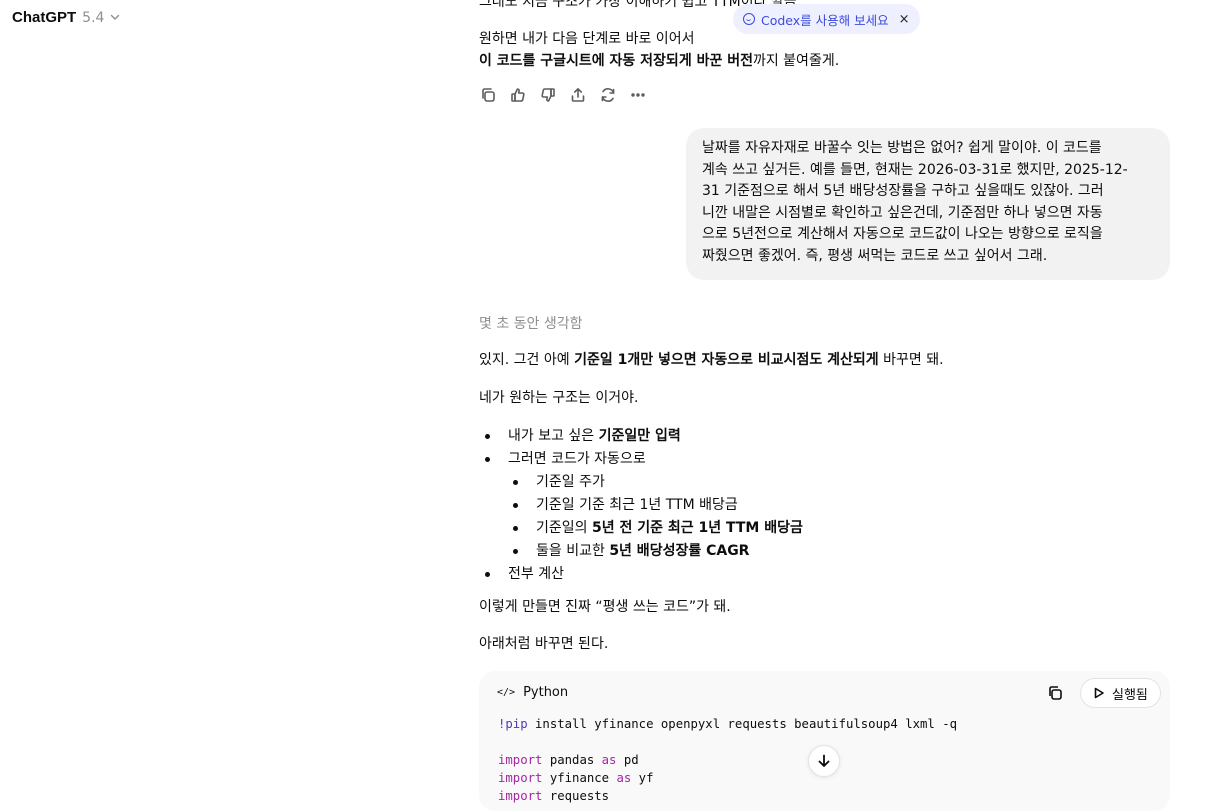 This screenshot has height=811, width=1215. Describe the element at coordinates (115, 18) in the screenshot. I see `chevron-down-icon` at that location.